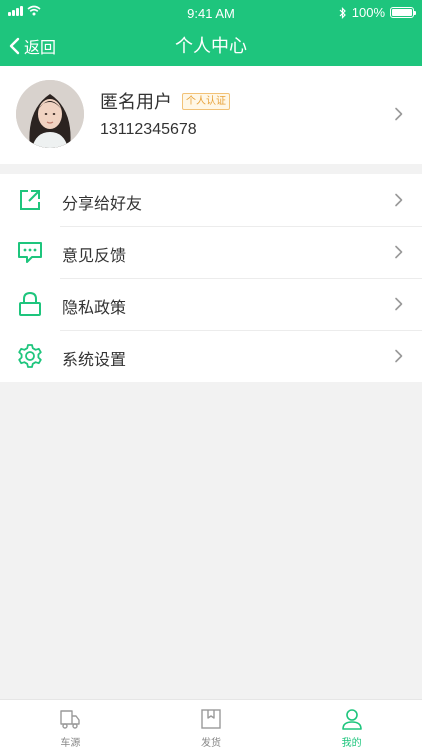 The height and width of the screenshot is (750, 422). I want to click on menu-item-share: 分享给好友, so click(211, 200).